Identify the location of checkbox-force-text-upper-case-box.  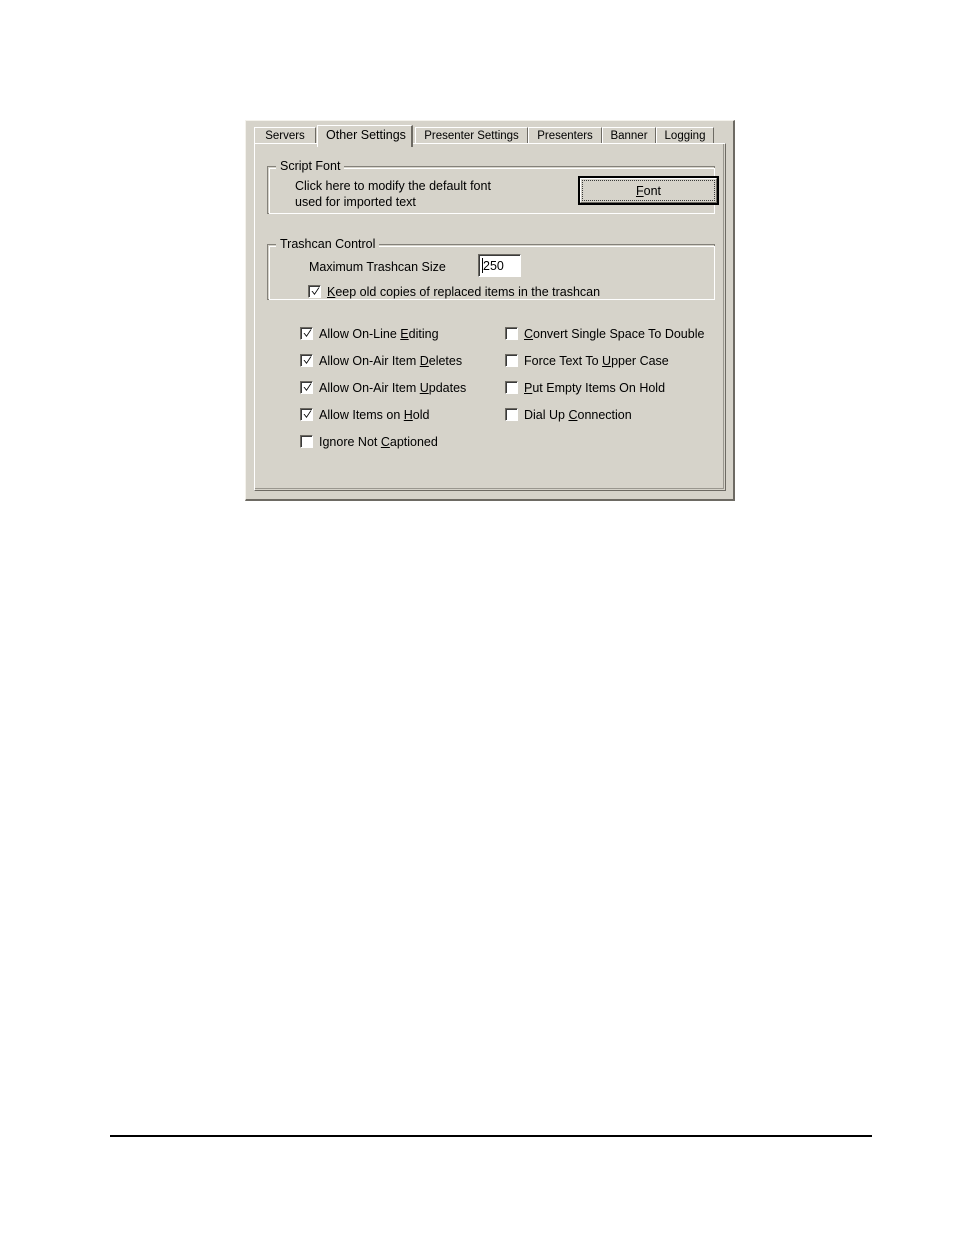
(511, 360).